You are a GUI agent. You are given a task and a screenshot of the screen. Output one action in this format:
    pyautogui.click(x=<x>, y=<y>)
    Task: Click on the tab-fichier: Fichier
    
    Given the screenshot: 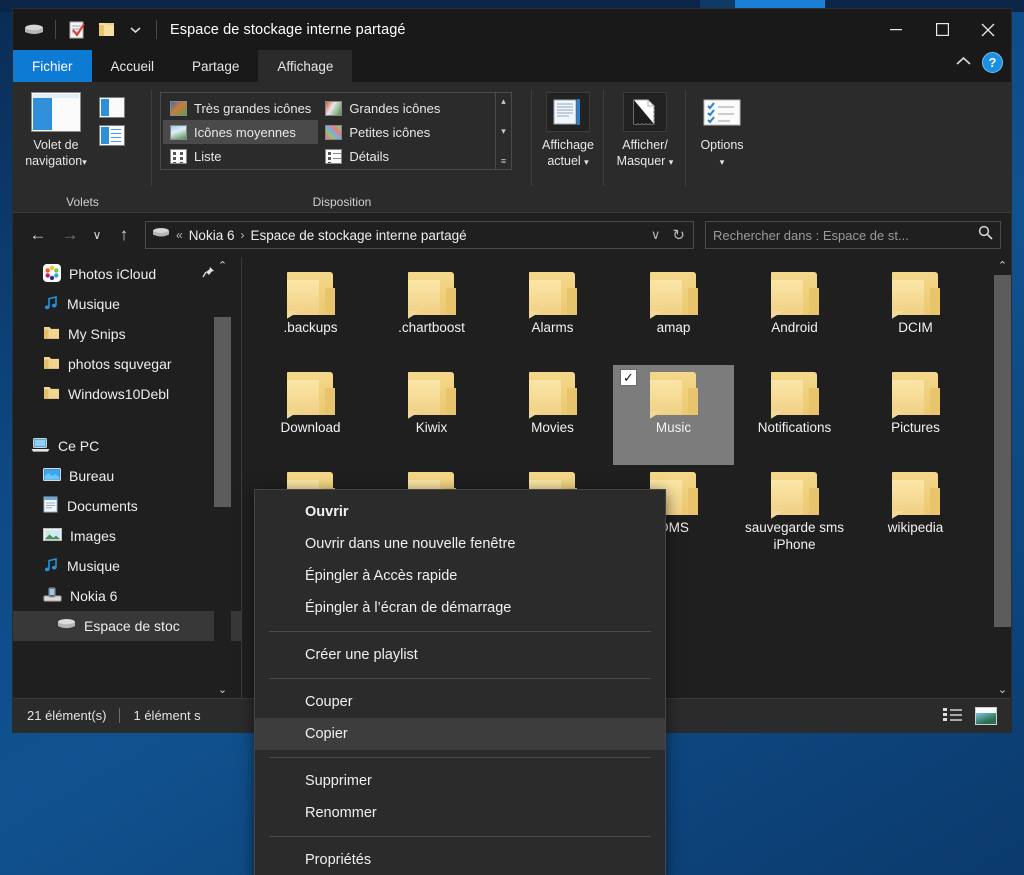 What is the action you would take?
    pyautogui.click(x=52, y=66)
    